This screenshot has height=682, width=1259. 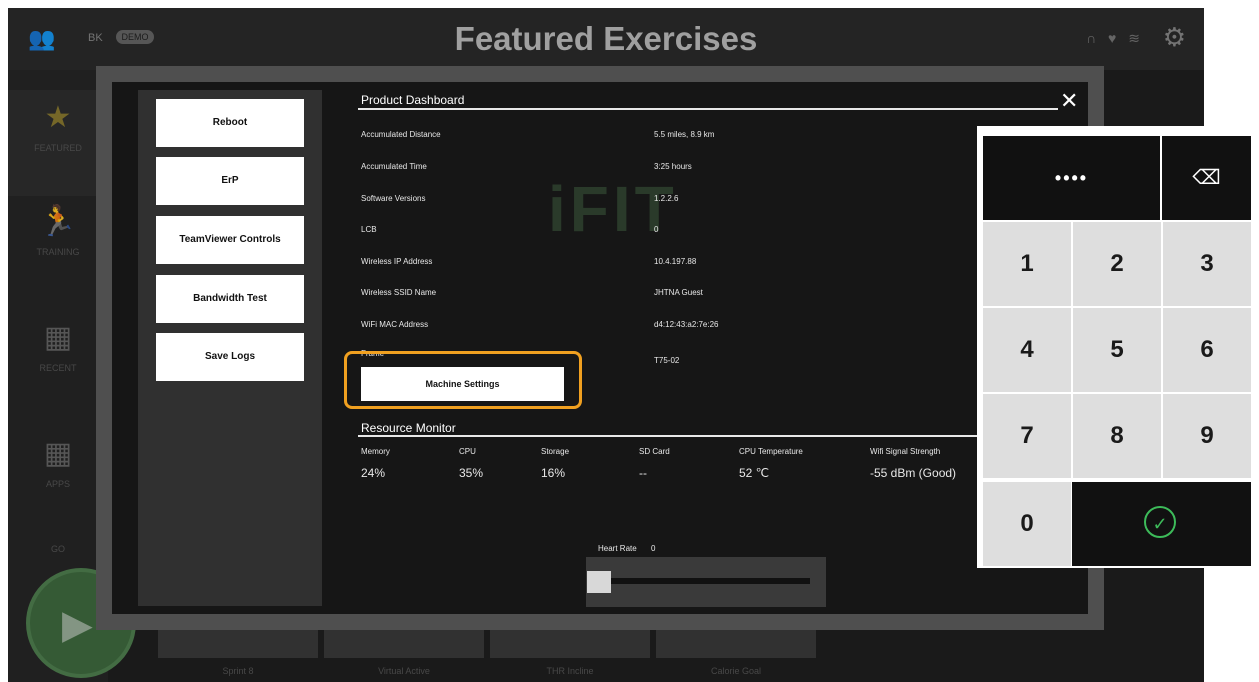 What do you see at coordinates (399, 292) in the screenshot?
I see `info-label: Wireless SSID Name` at bounding box center [399, 292].